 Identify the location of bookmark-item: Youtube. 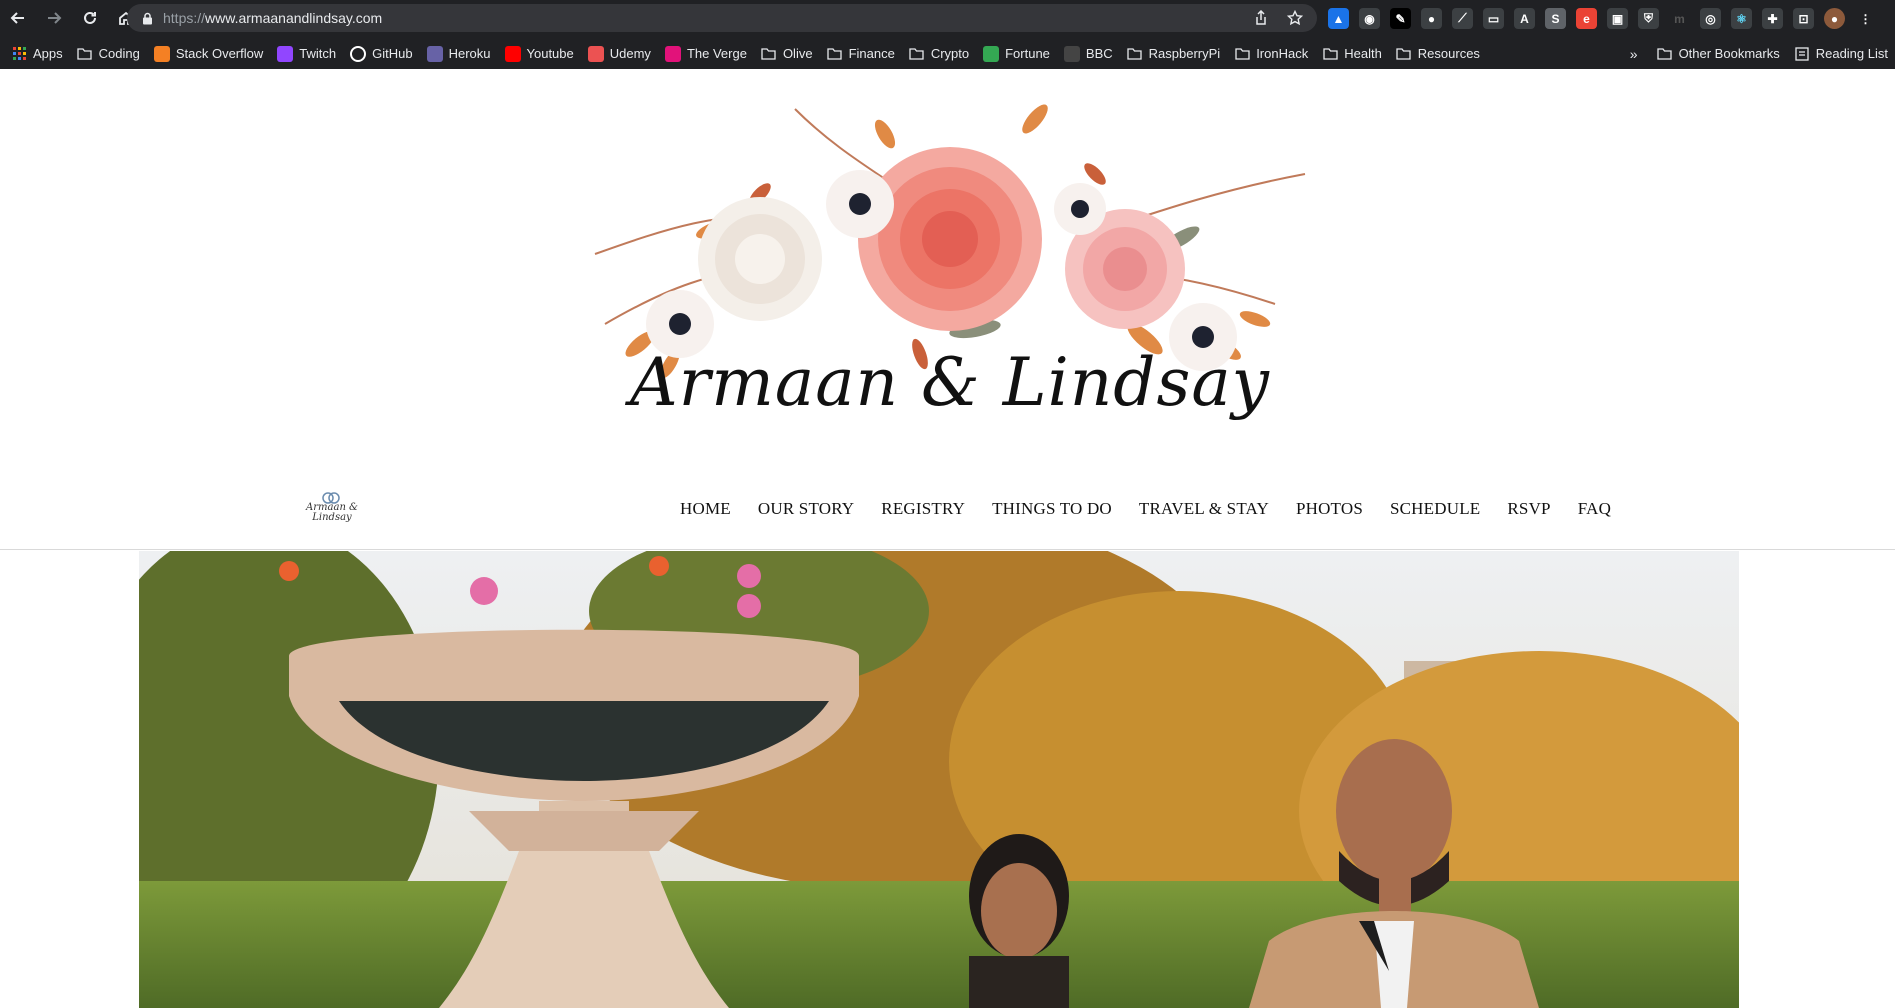
(539, 54).